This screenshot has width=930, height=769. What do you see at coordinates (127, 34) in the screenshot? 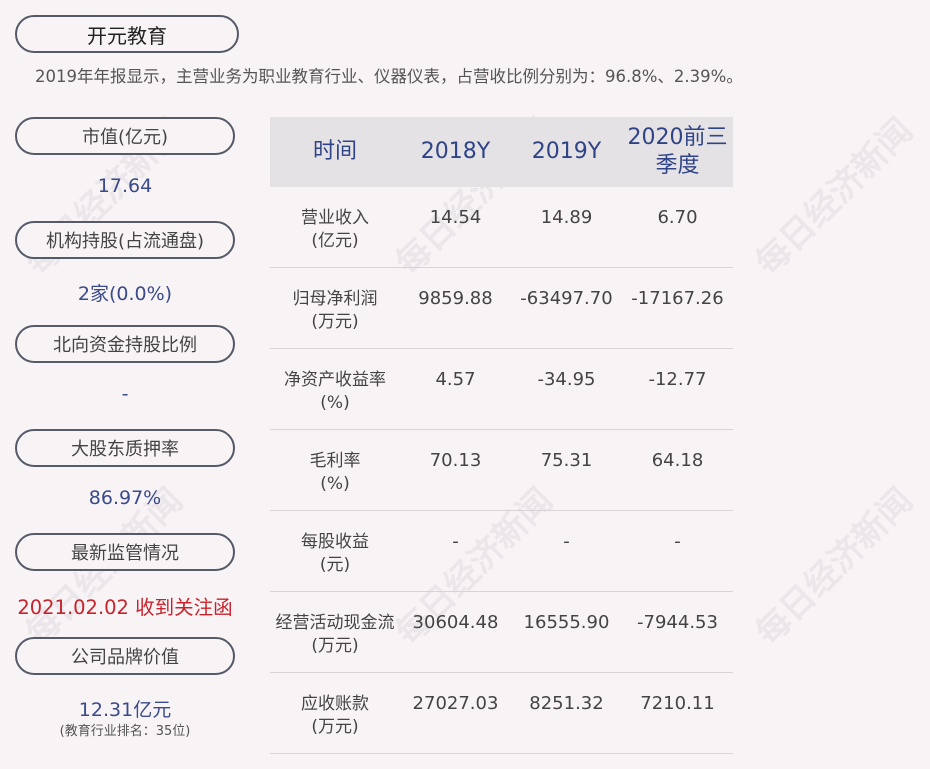
I see `company-title: 开元教育` at bounding box center [127, 34].